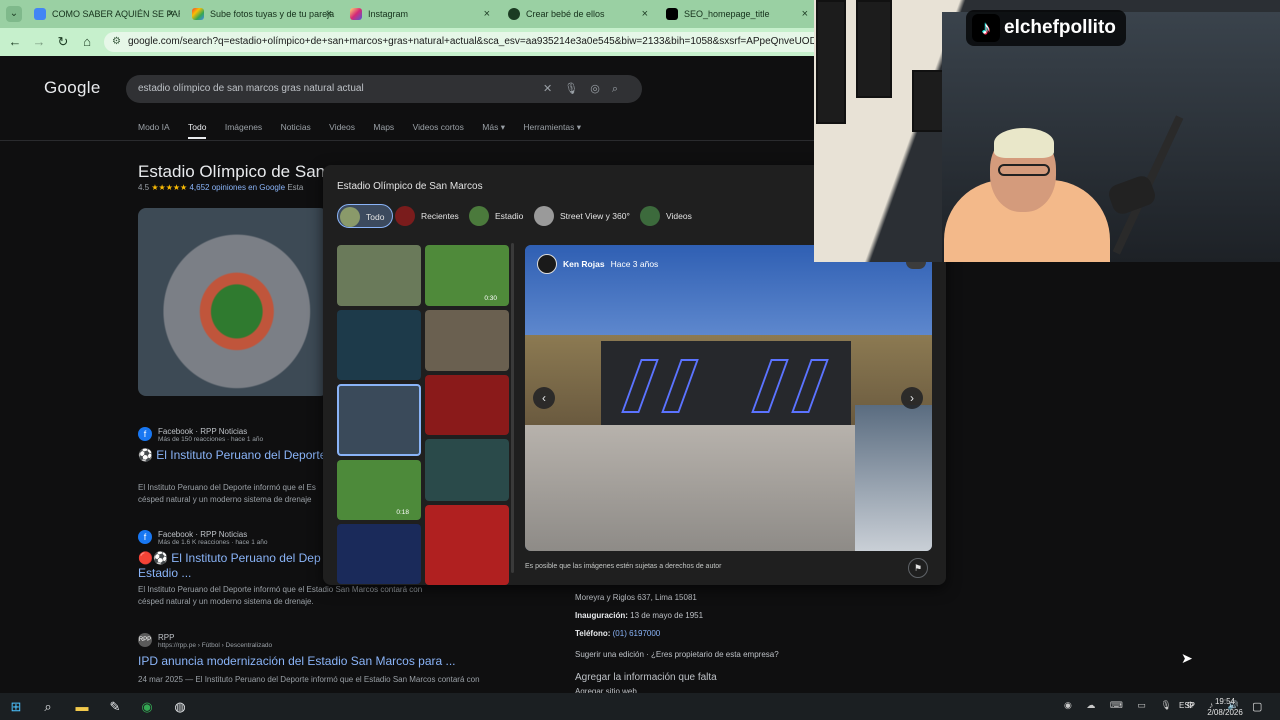  What do you see at coordinates (514, 14) in the screenshot?
I see `chatgpt-icon` at bounding box center [514, 14].